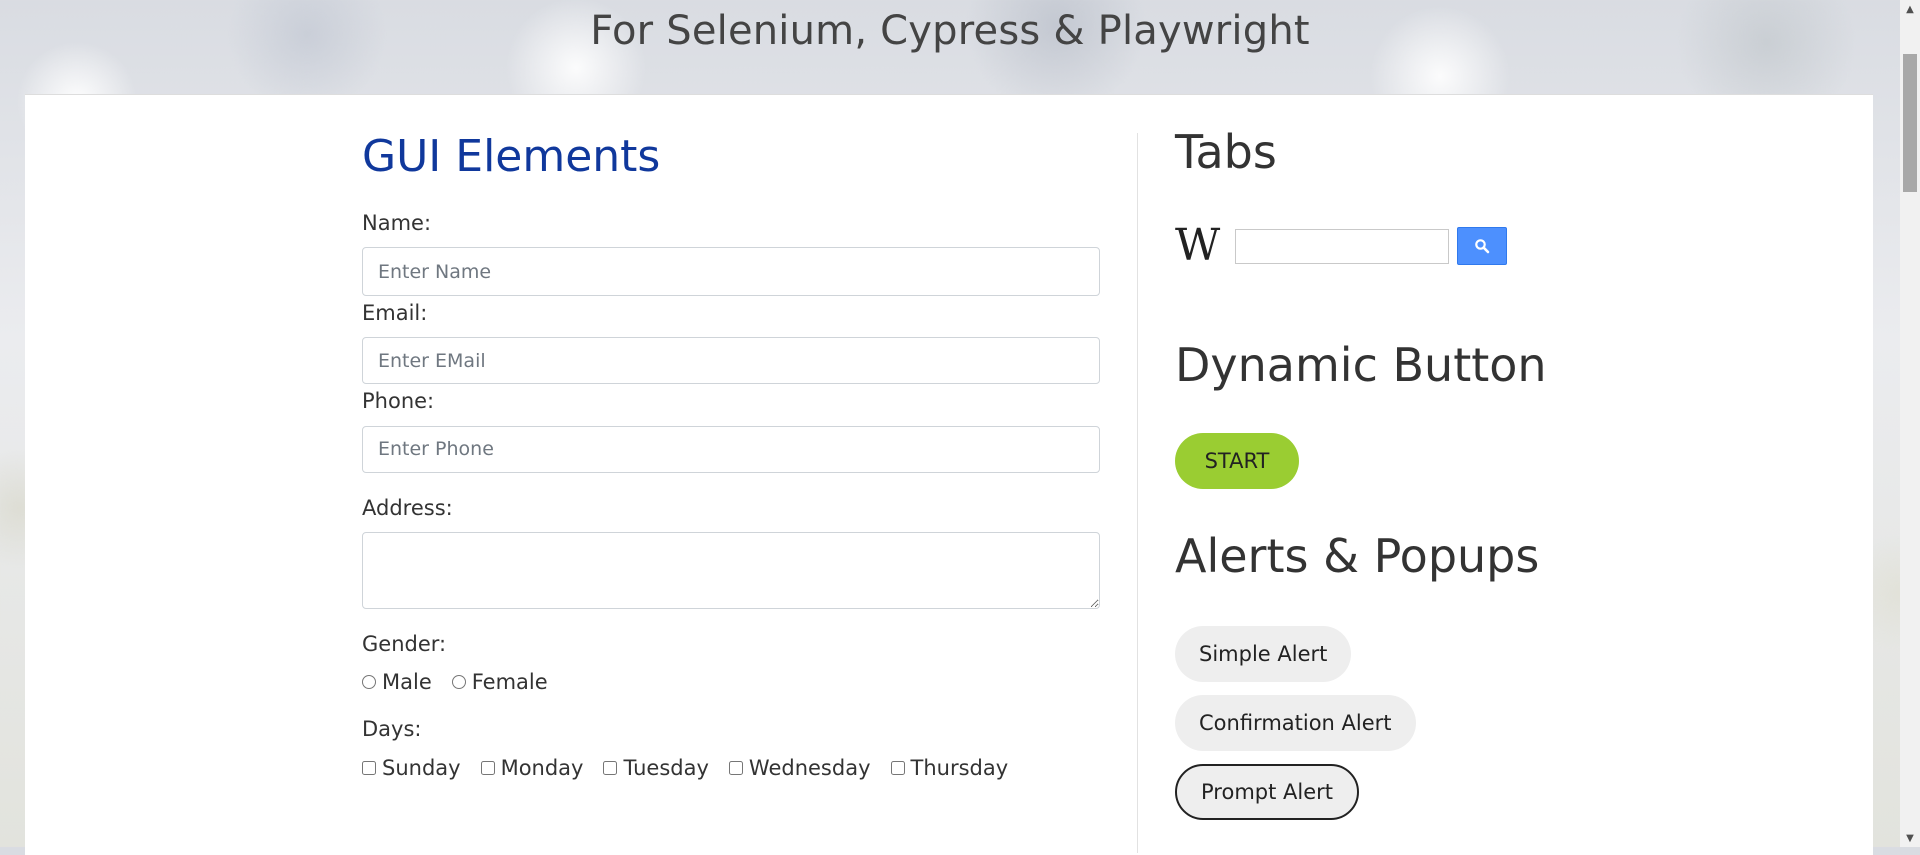 This screenshot has width=1920, height=855. I want to click on days-label: Days:, so click(392, 729).